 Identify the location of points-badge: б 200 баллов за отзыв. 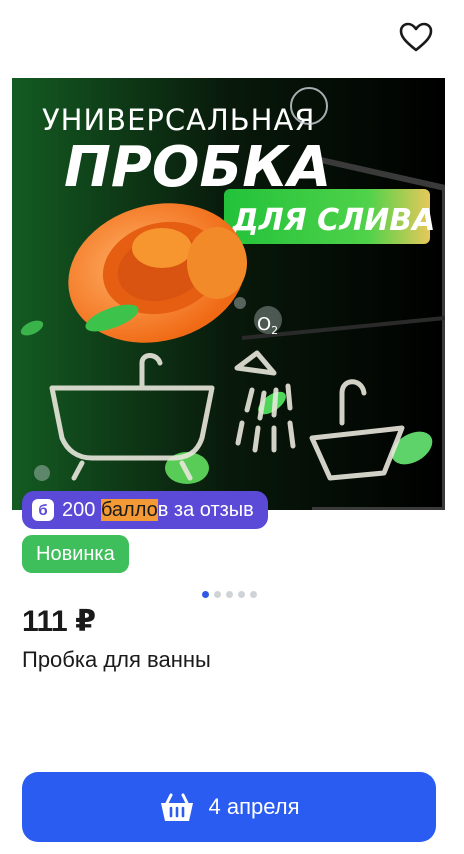
(145, 510).